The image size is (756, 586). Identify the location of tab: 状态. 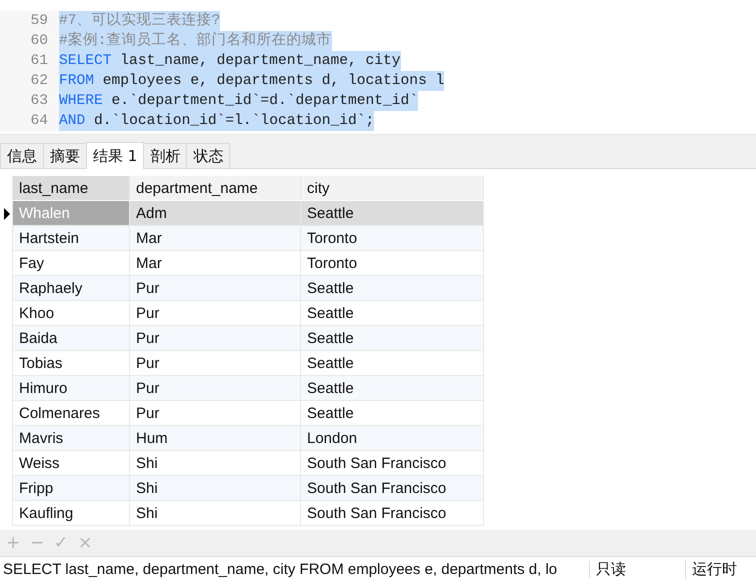
(208, 155).